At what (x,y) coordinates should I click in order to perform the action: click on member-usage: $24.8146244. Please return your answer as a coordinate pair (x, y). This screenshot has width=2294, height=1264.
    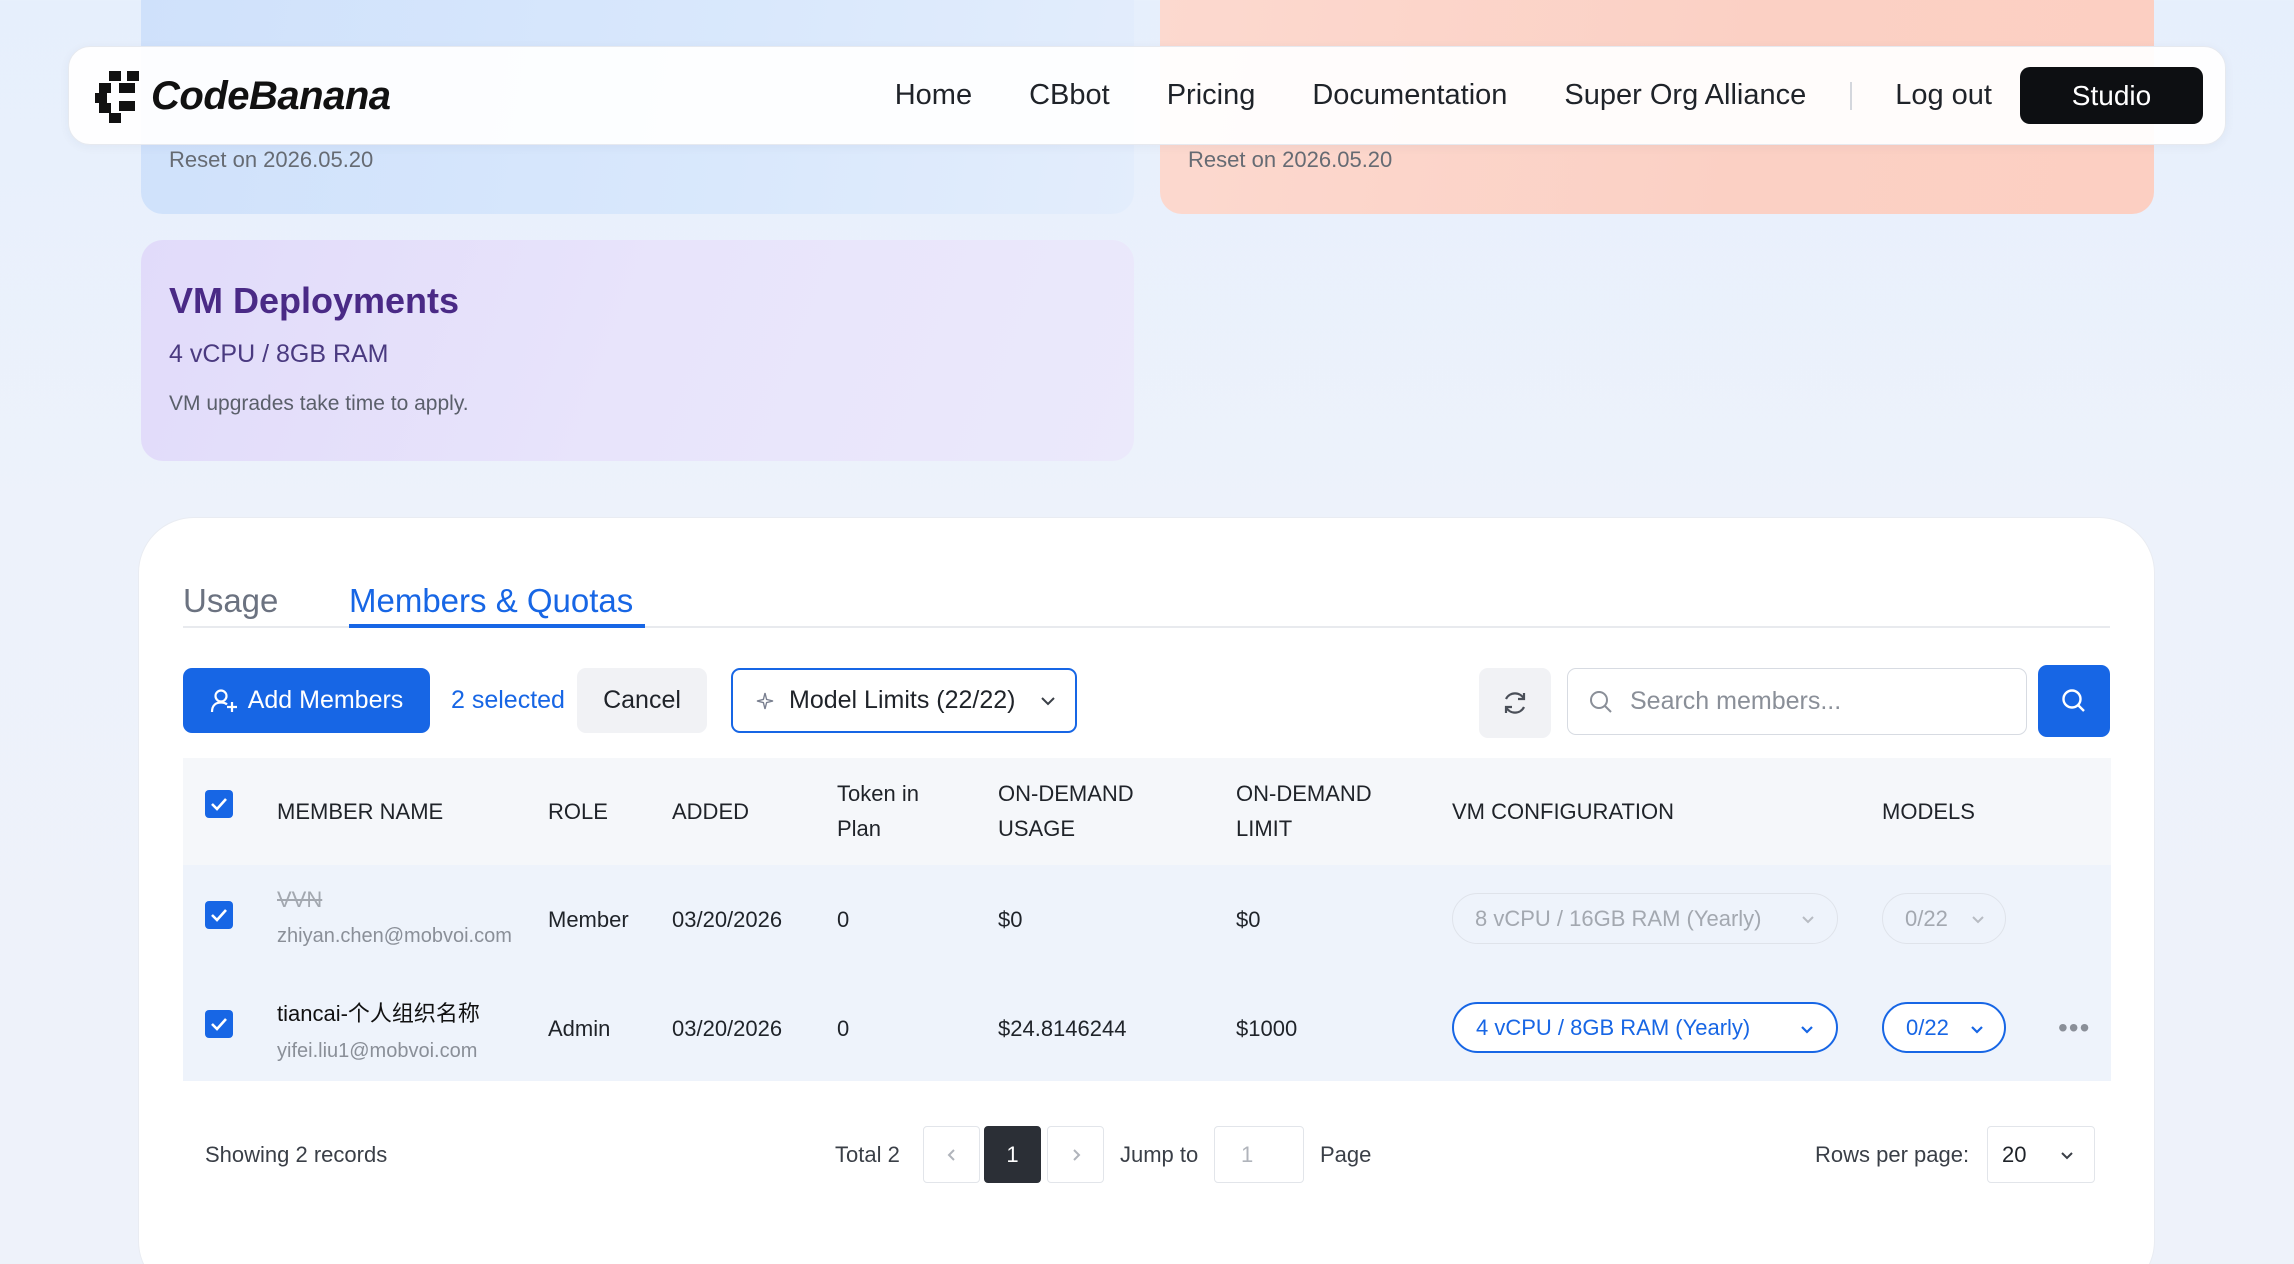
    Looking at the image, I should click on (1062, 1028).